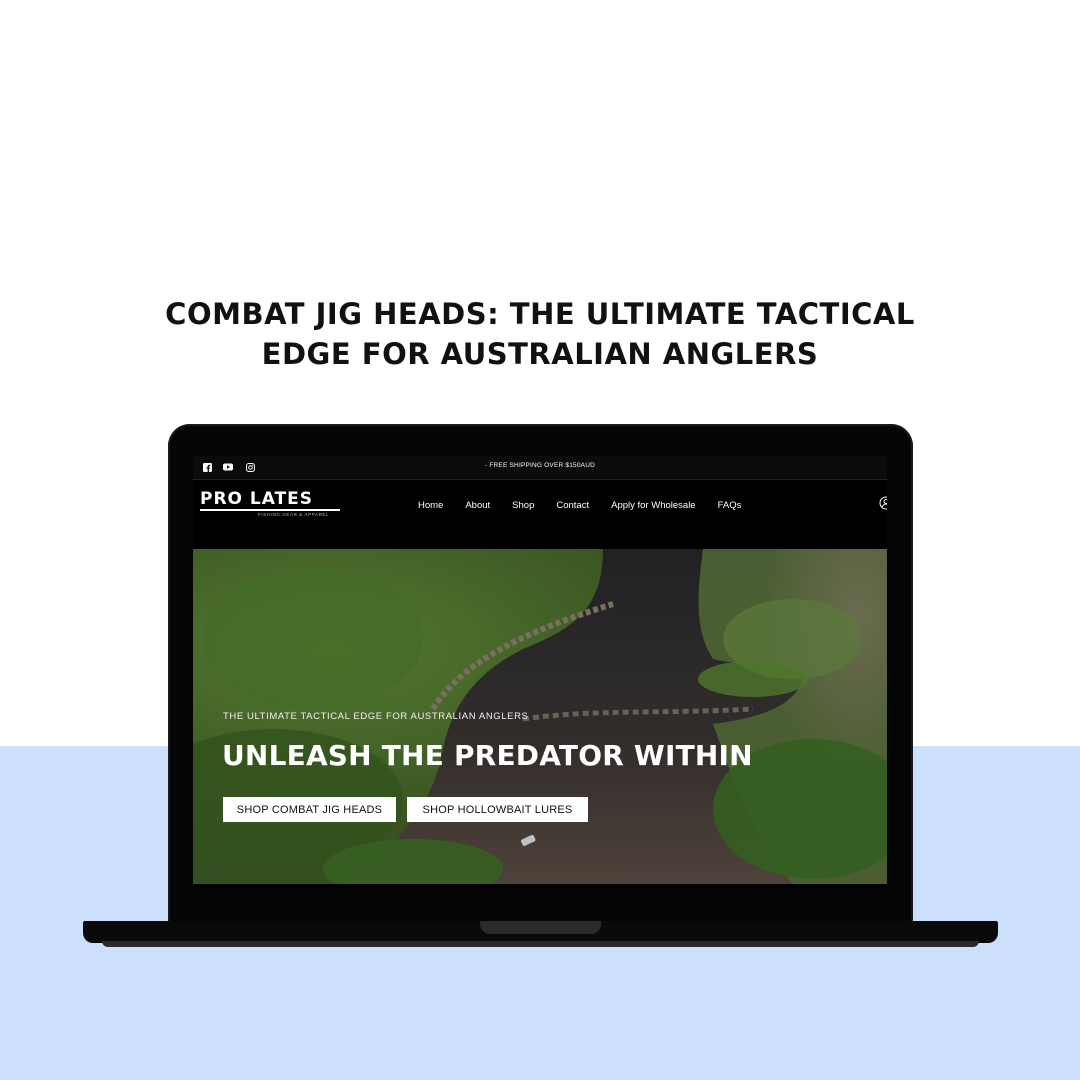  Describe the element at coordinates (540, 314) in the screenshot. I see `headline-line-1: COMBAT JIG HEADS: THE ULTIMATE TACTICAL` at that location.